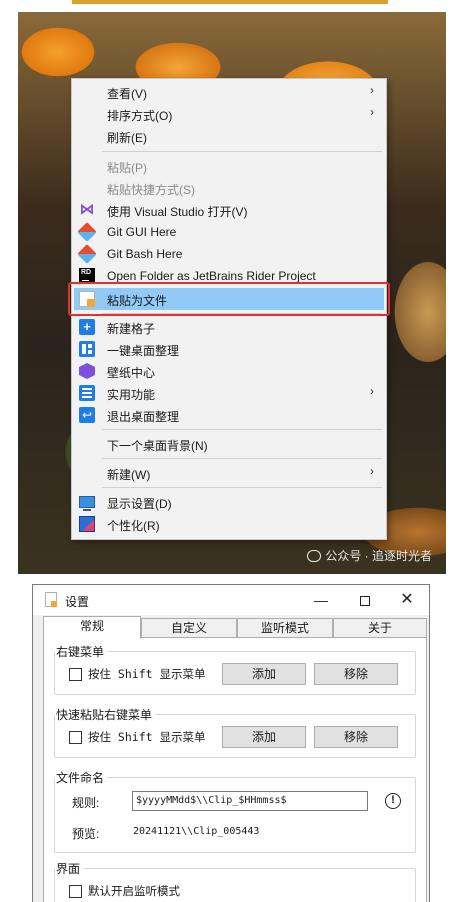  What do you see at coordinates (229, 444) in the screenshot?
I see `menu-item-next-background: 下一个桌面背景(N)` at bounding box center [229, 444].